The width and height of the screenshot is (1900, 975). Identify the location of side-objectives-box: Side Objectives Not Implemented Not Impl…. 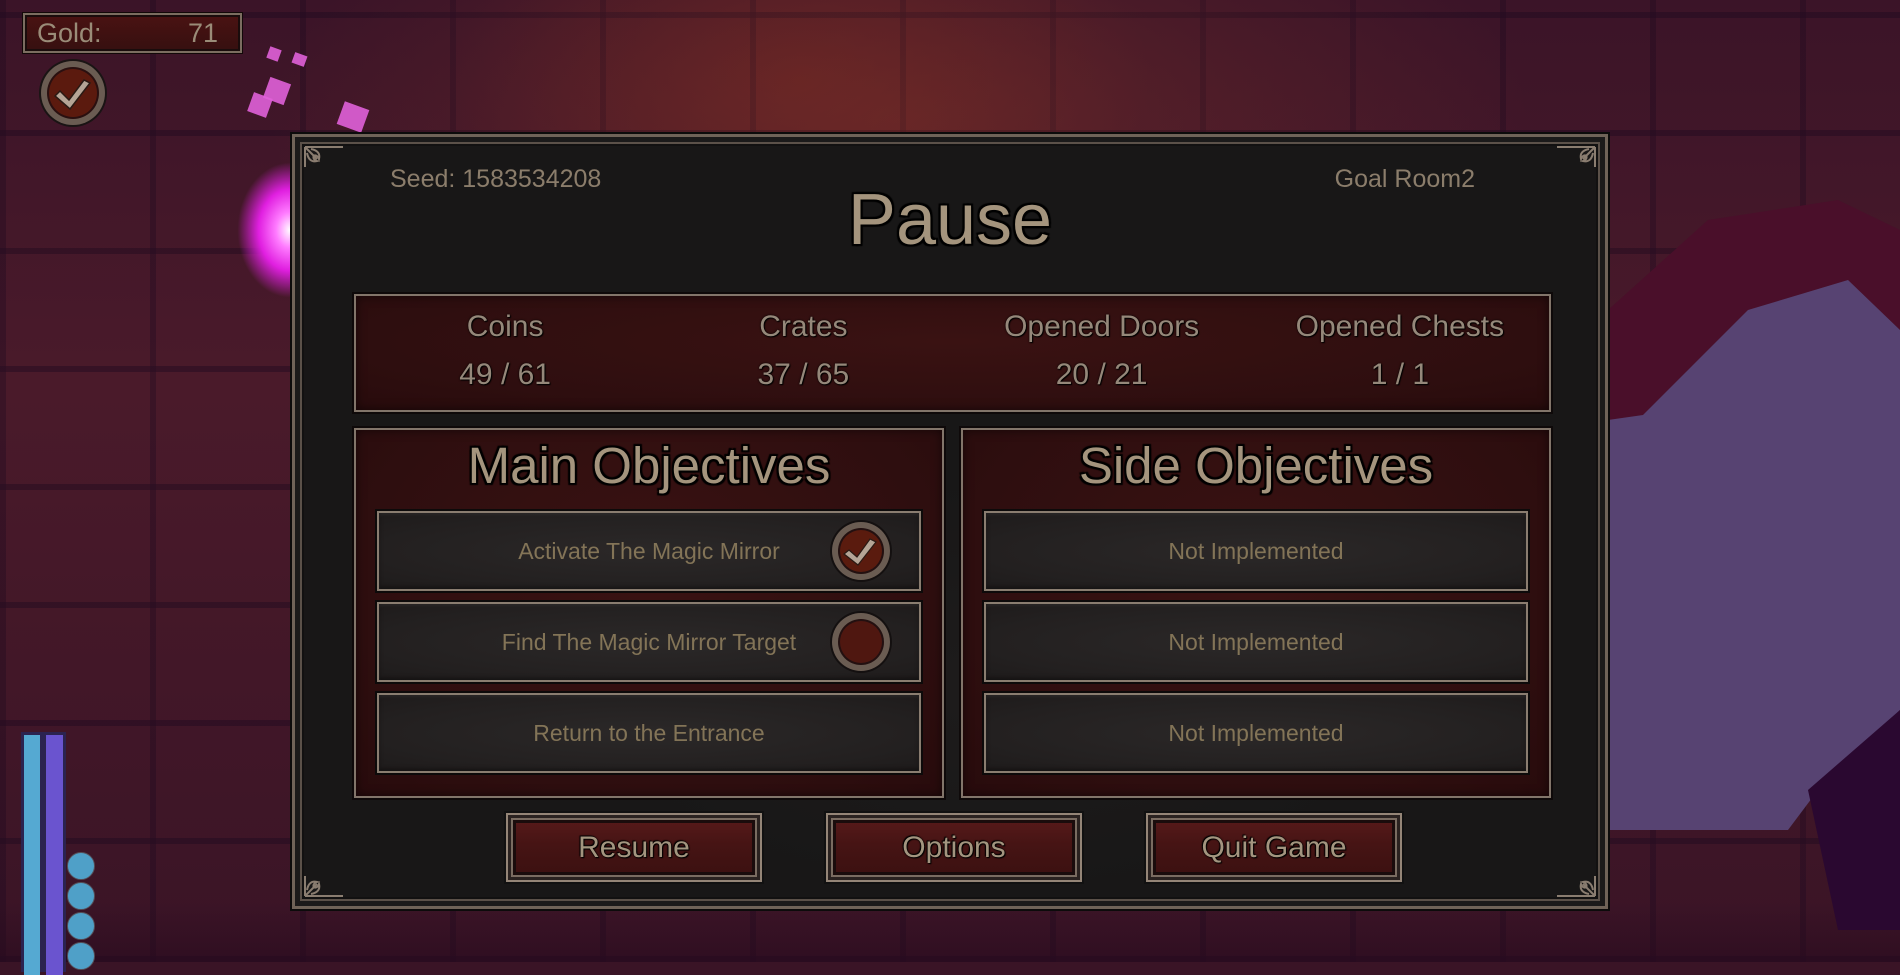
(1256, 613).